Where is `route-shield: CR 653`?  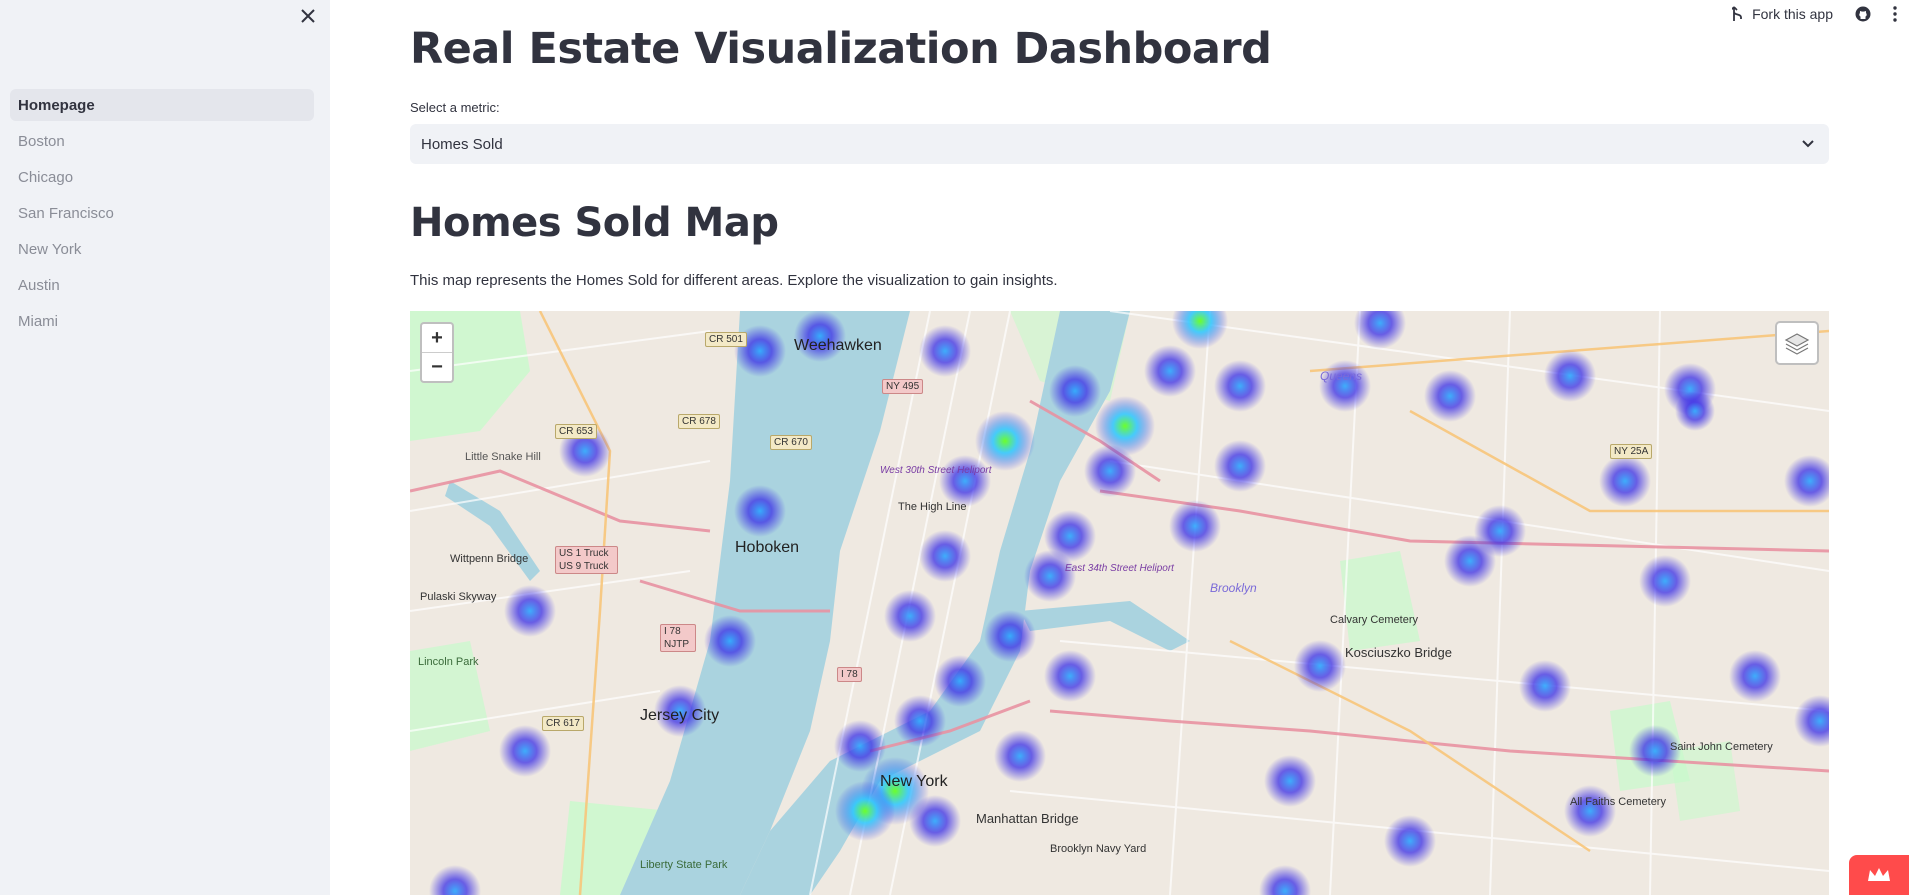
route-shield: CR 653 is located at coordinates (576, 431).